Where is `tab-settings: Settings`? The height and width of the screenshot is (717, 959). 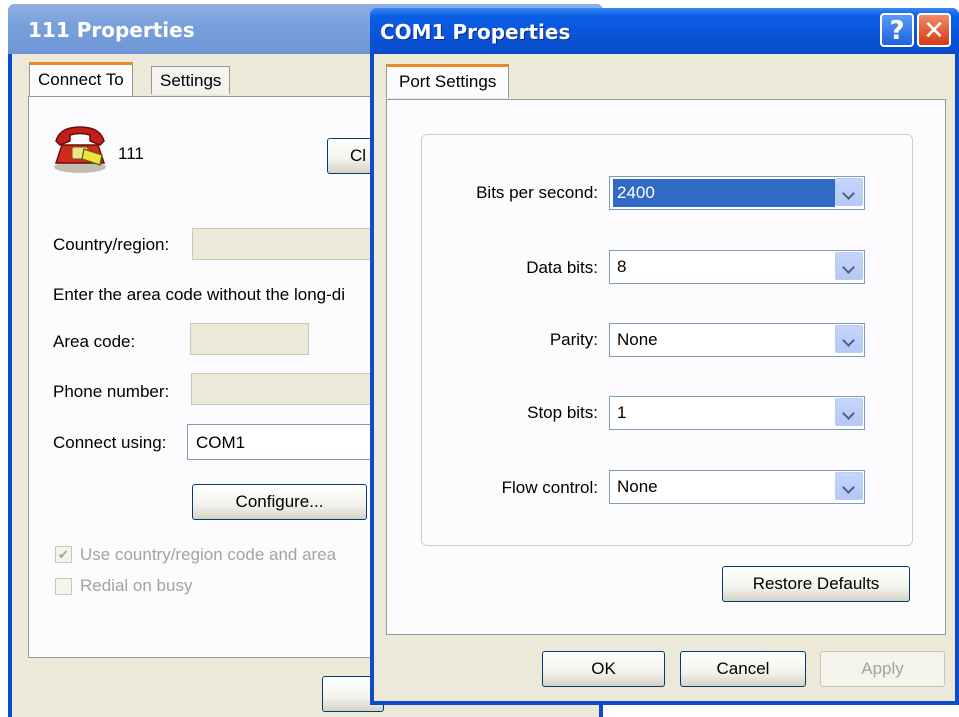 tab-settings: Settings is located at coordinates (191, 80).